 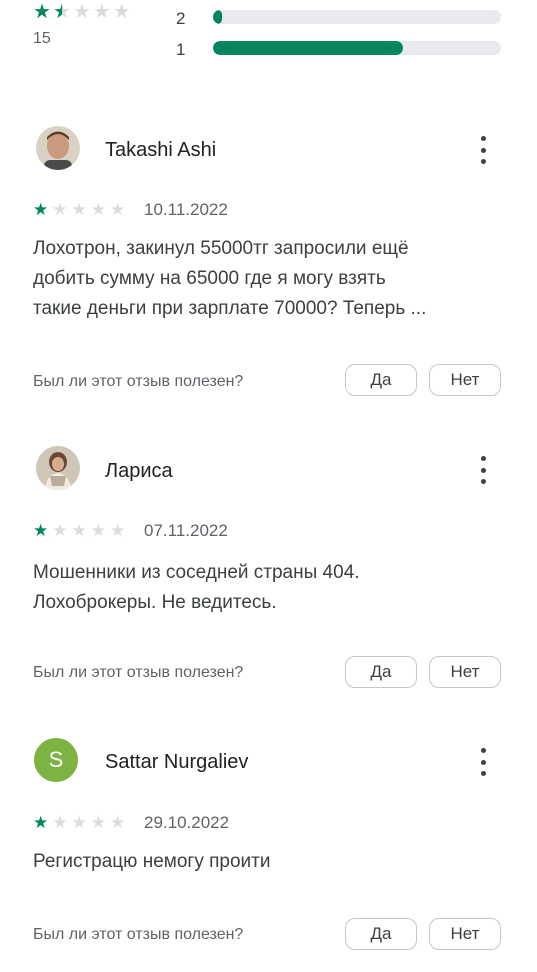 I want to click on average-rating-stars: ★ ★ ★ ★ ★, so click(x=82, y=12).